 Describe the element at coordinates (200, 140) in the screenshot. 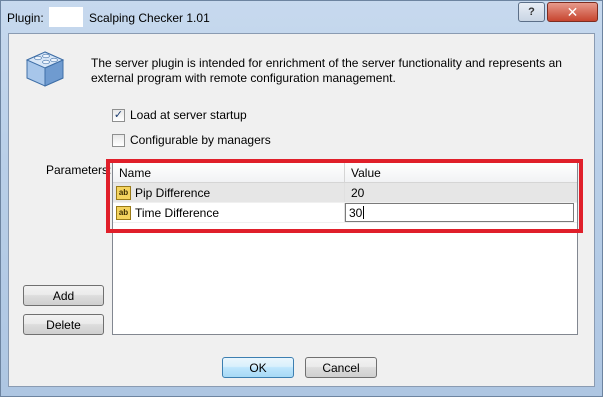

I see `configurable-by-managers-label: Configurable by managers` at that location.